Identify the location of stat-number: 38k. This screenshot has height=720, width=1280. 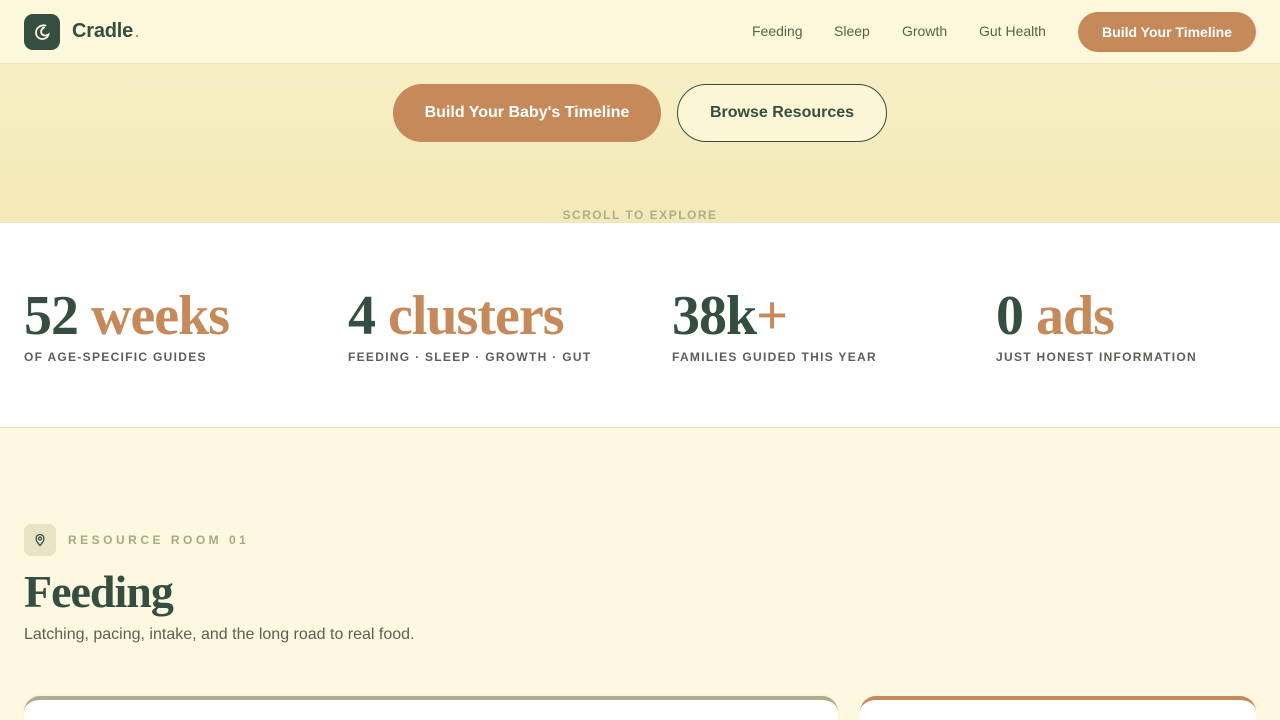
(714, 316).